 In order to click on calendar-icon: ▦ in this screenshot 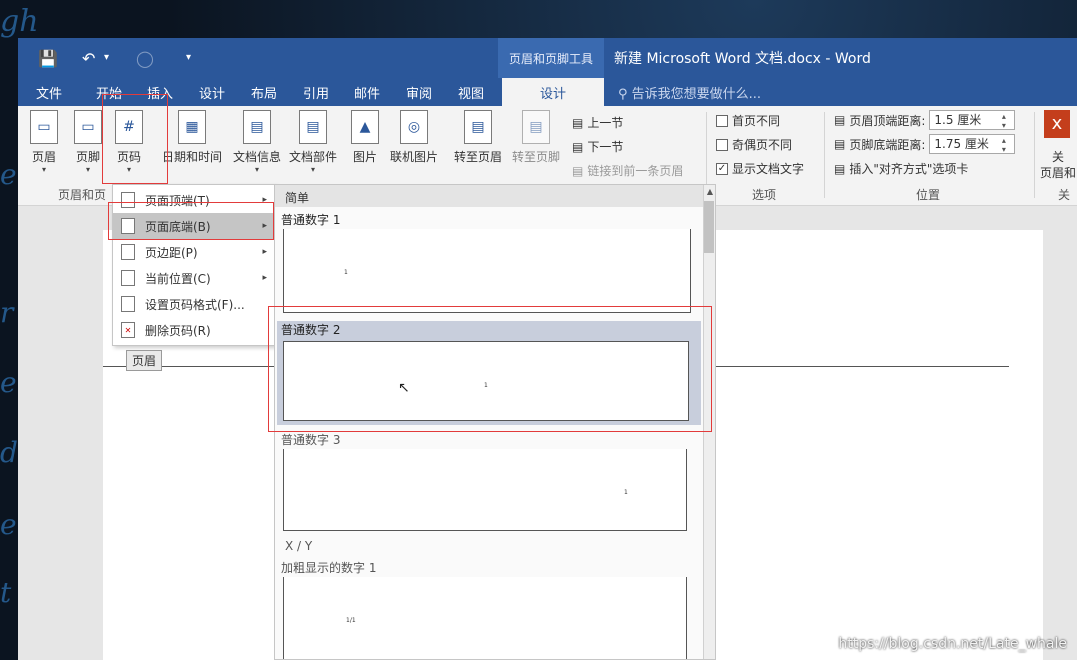, I will do `click(192, 127)`.